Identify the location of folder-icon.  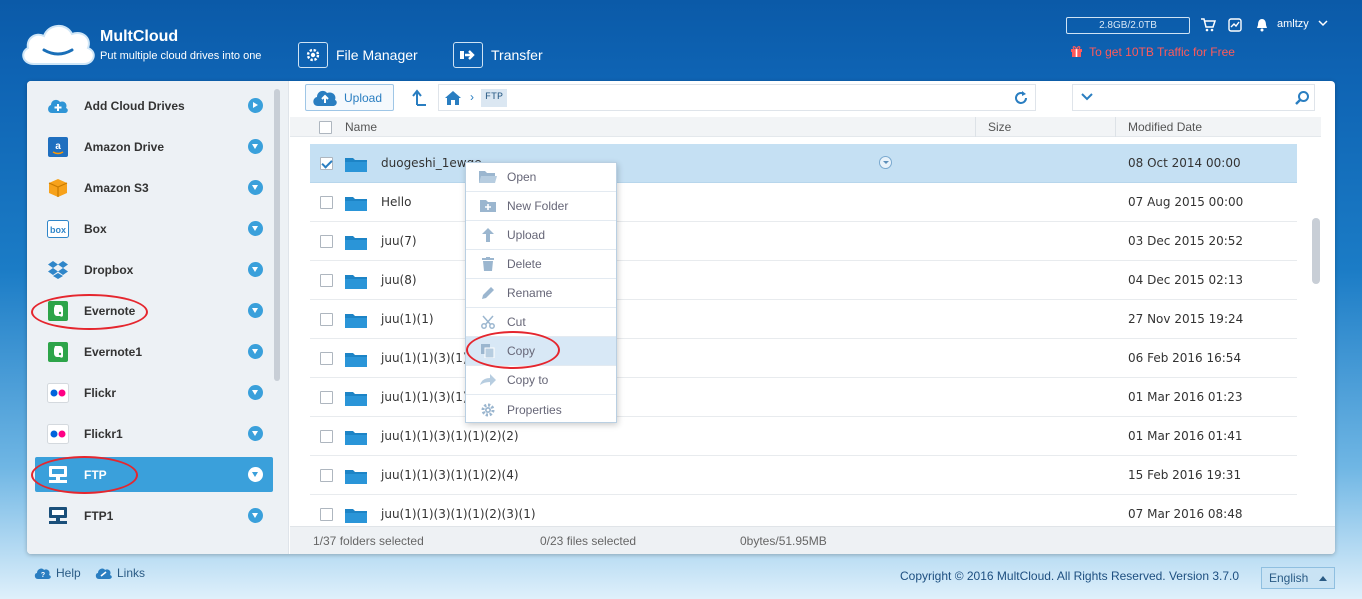
(356, 477).